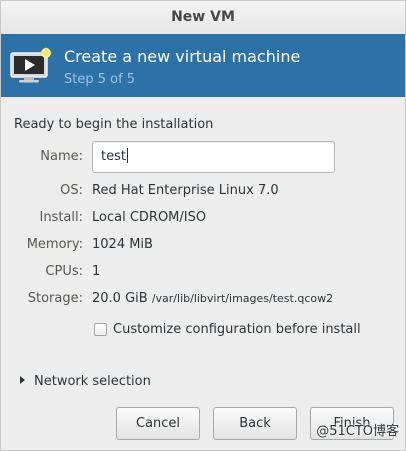 The image size is (406, 451). Describe the element at coordinates (55, 298) in the screenshot. I see `storage-label: Storage:` at that location.